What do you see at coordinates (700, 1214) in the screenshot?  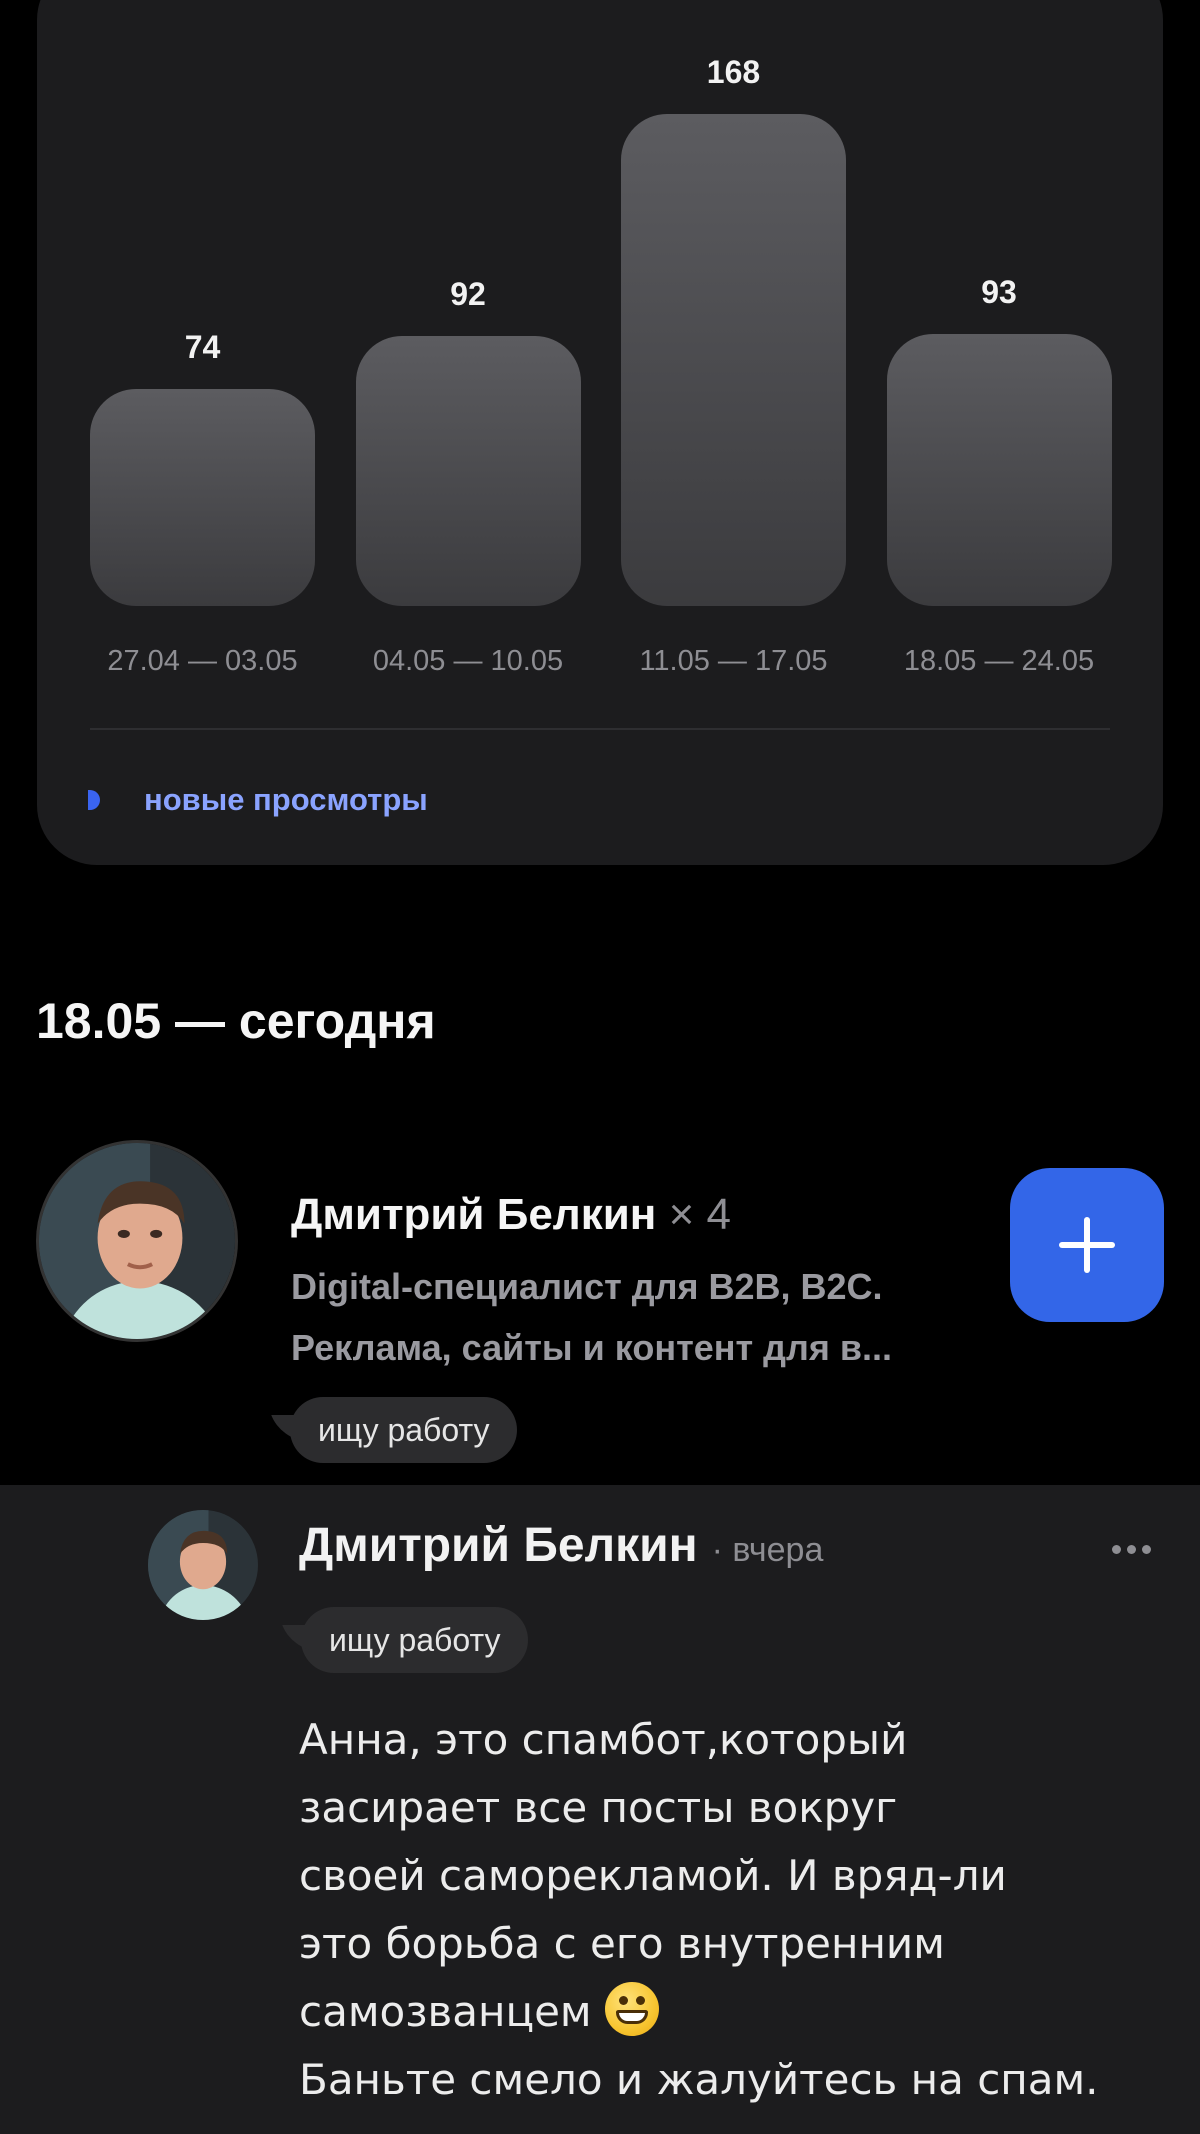 I see `profile-view-count: × 4` at bounding box center [700, 1214].